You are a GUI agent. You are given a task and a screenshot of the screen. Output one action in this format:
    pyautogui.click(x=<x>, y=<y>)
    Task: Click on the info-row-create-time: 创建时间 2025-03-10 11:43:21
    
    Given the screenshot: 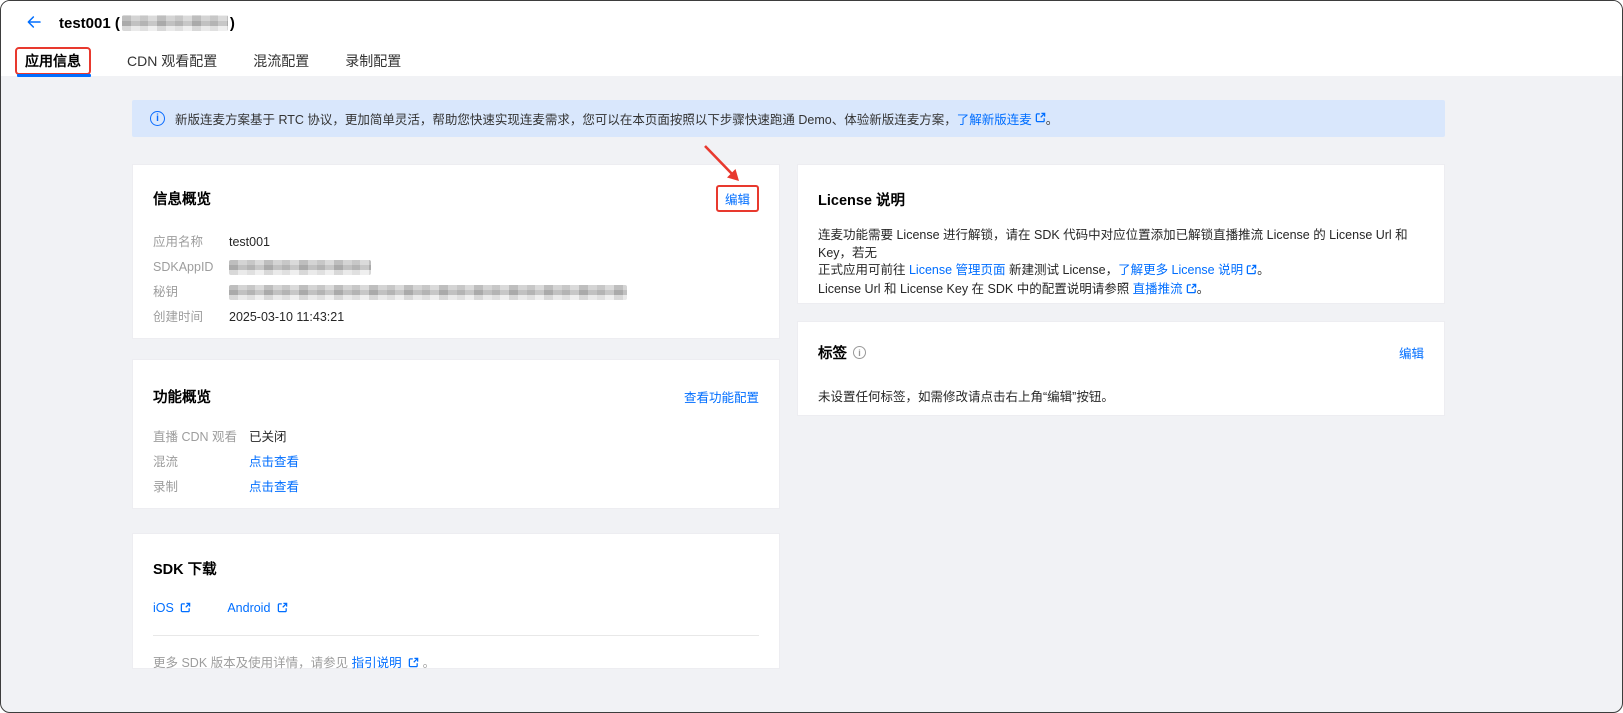 What is the action you would take?
    pyautogui.click(x=456, y=317)
    